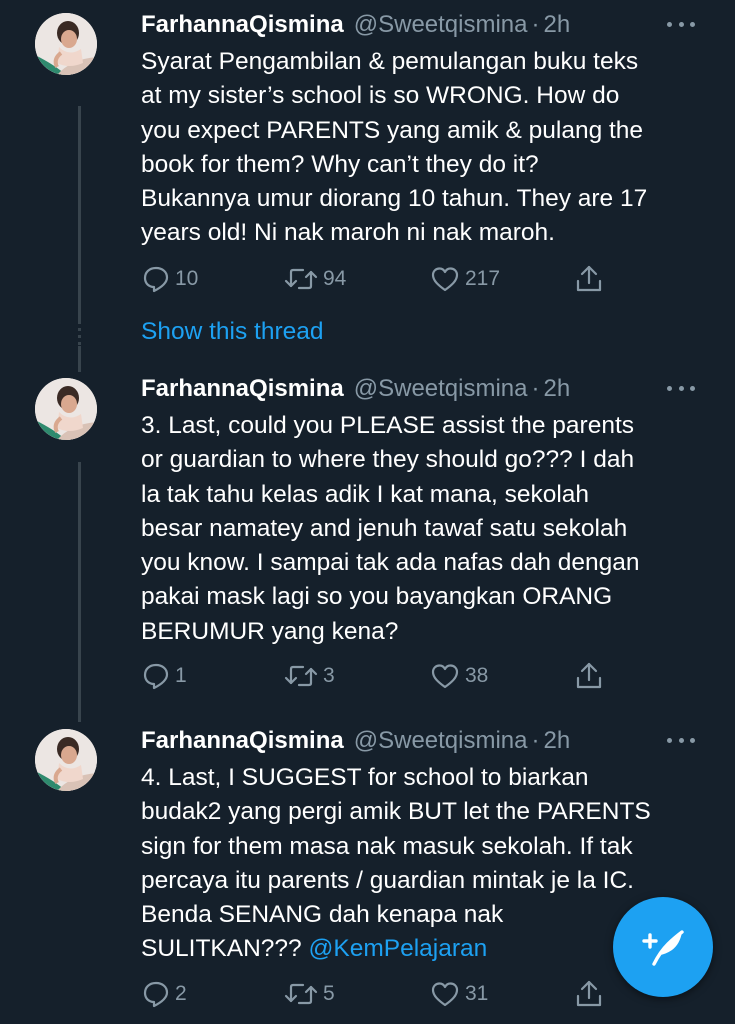 This screenshot has width=735, height=1024. Describe the element at coordinates (377, 597) in the screenshot. I see `tweet-text-line: pakai mask lagi so you bayangkan ORANG` at that location.